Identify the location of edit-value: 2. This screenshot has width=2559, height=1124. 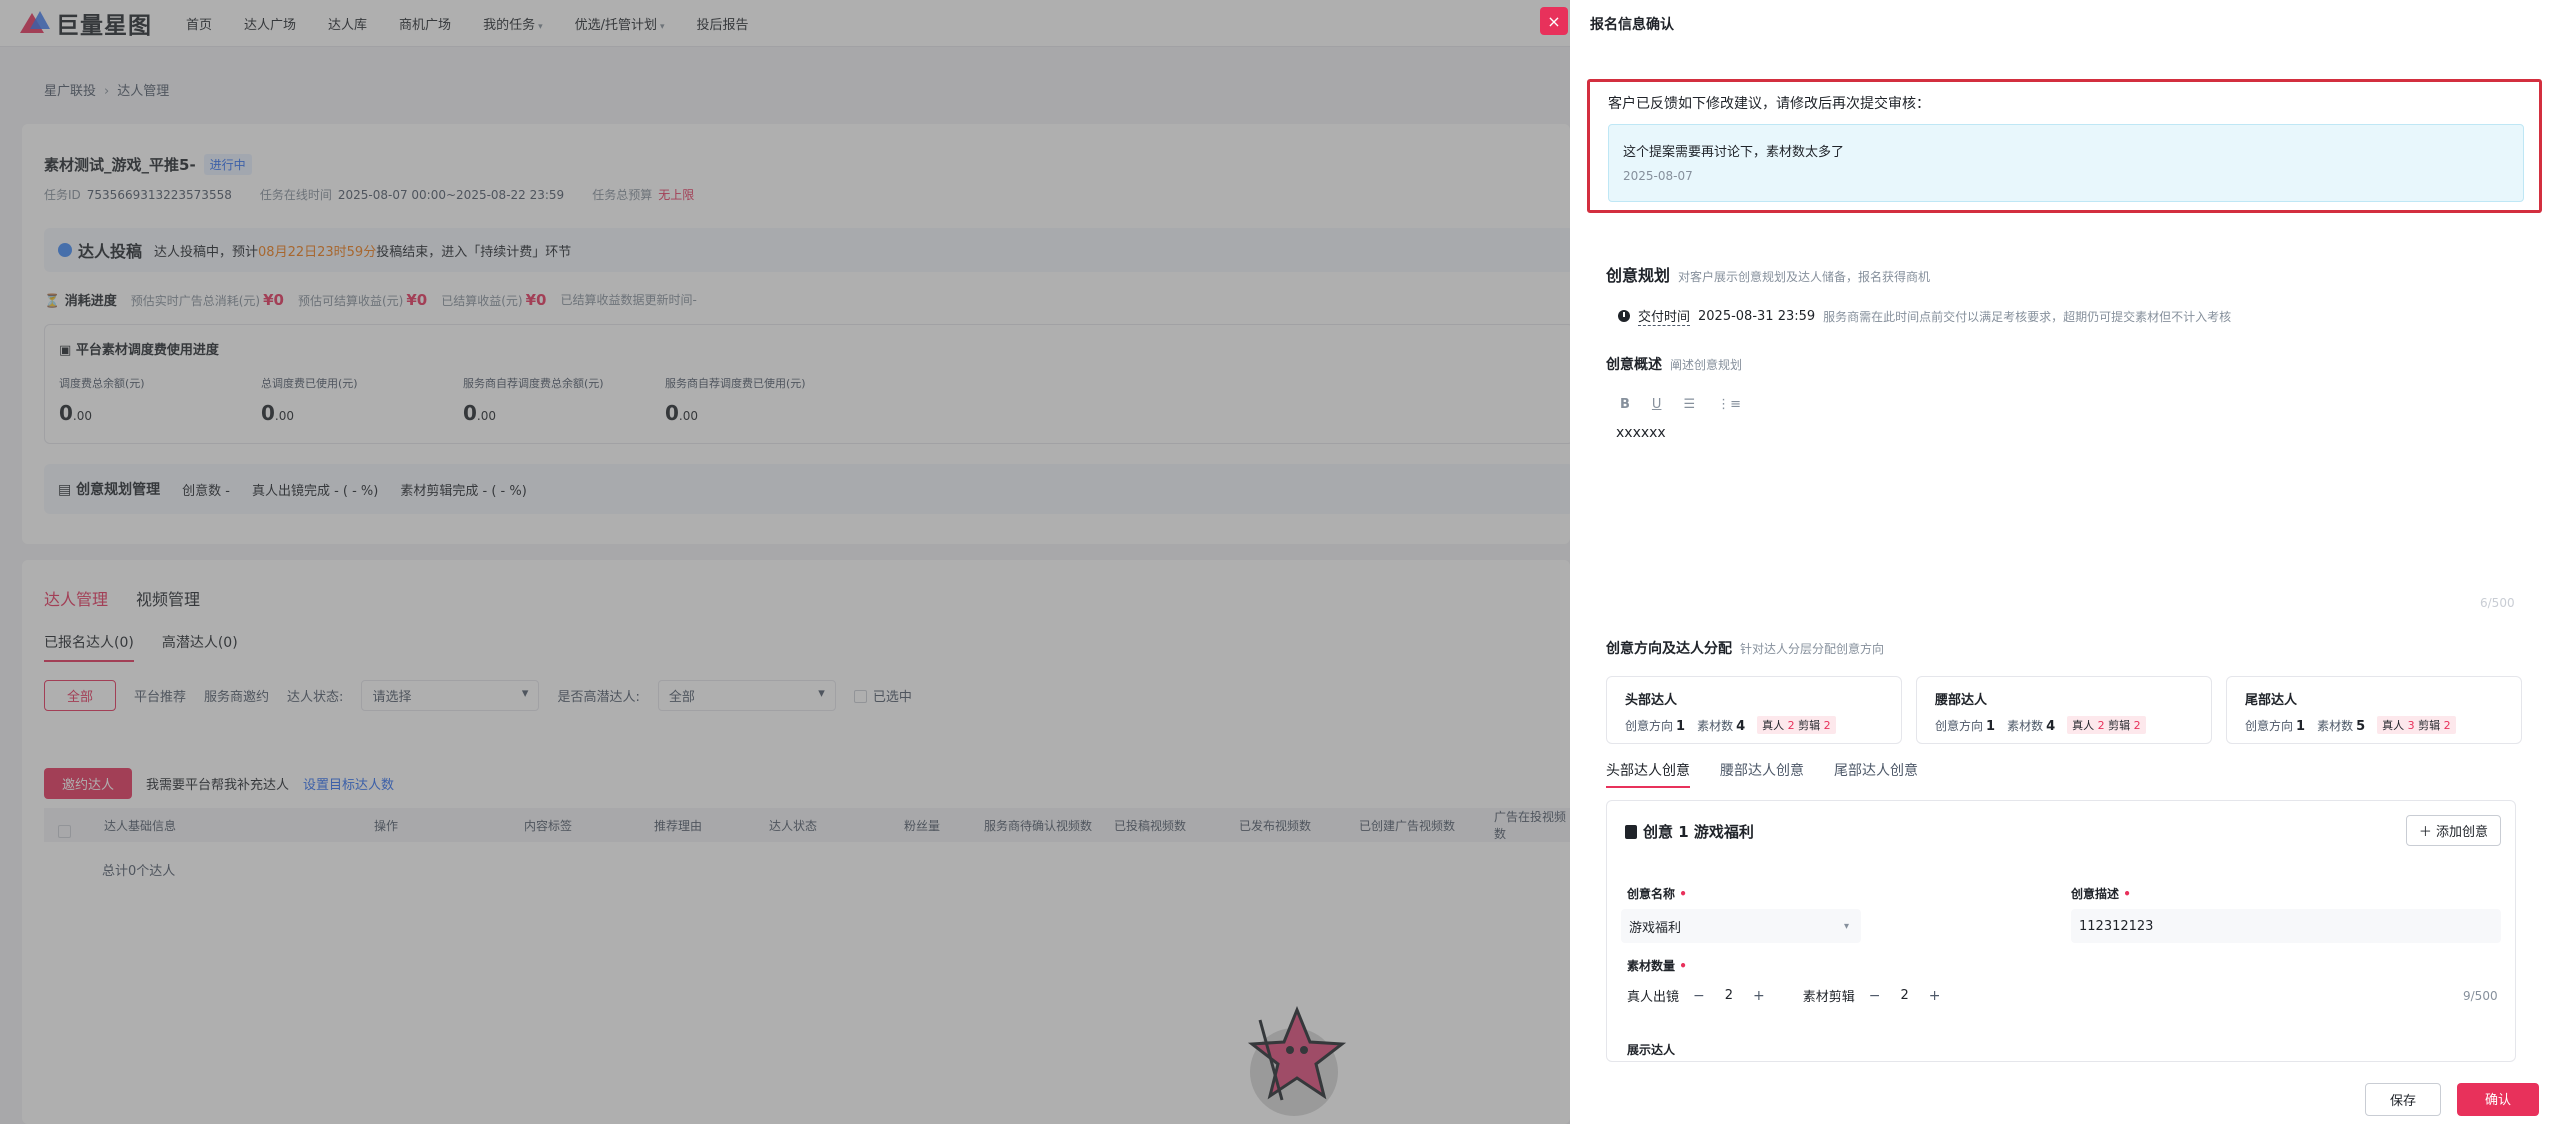
(1905, 995).